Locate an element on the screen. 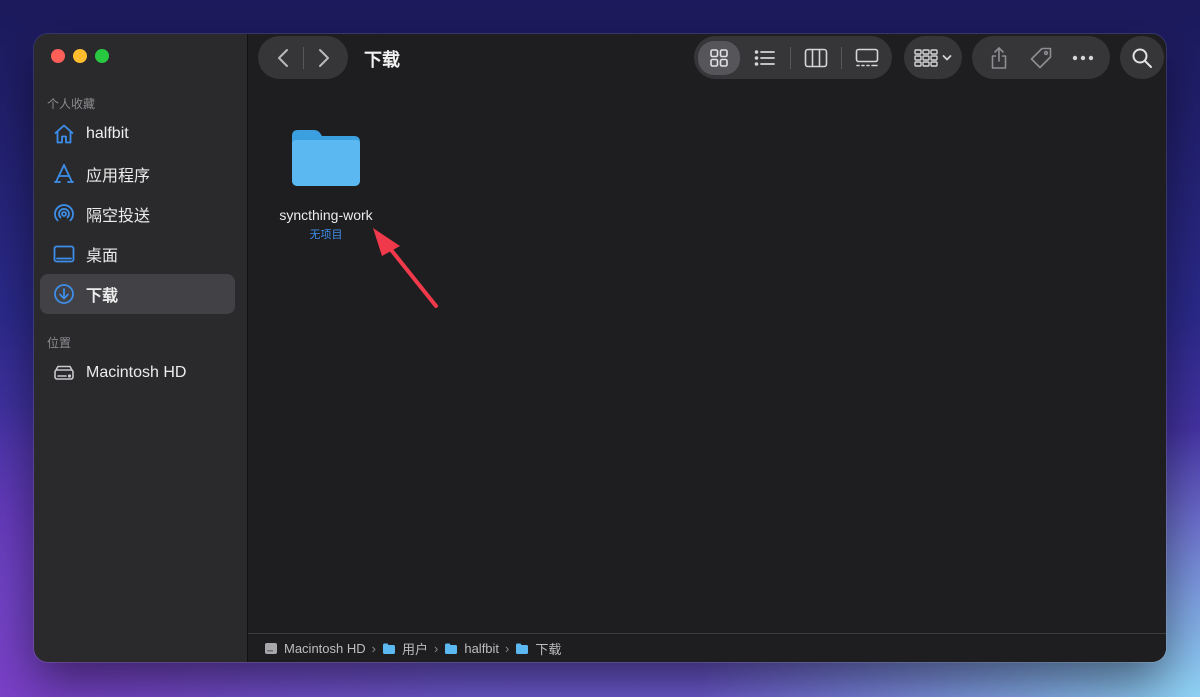  search-icon is located at coordinates (1142, 58).